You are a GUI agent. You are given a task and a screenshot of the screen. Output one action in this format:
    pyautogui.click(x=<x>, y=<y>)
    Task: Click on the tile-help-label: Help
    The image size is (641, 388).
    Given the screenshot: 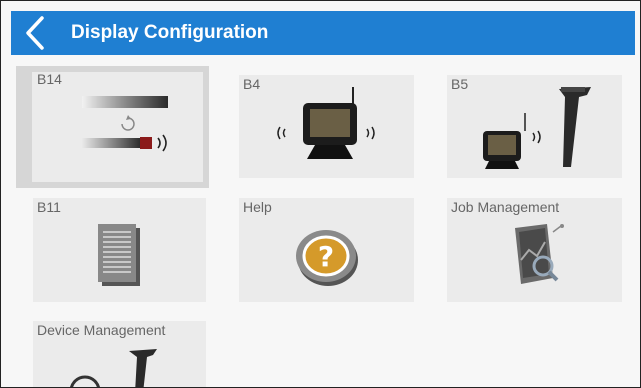 What is the action you would take?
    pyautogui.click(x=257, y=207)
    